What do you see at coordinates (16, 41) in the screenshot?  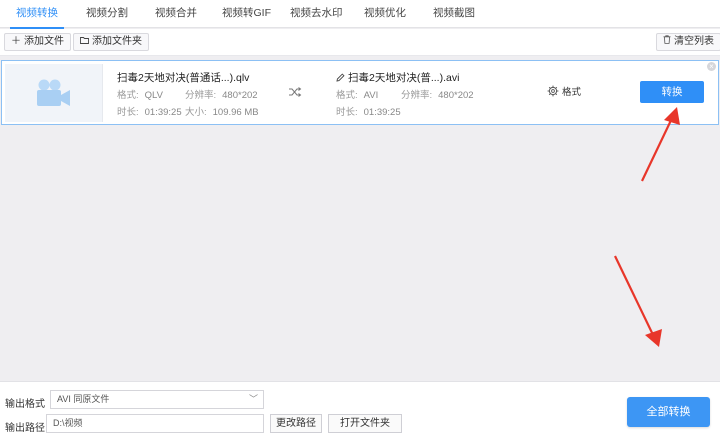 I see `plus-icon: ＋` at bounding box center [16, 41].